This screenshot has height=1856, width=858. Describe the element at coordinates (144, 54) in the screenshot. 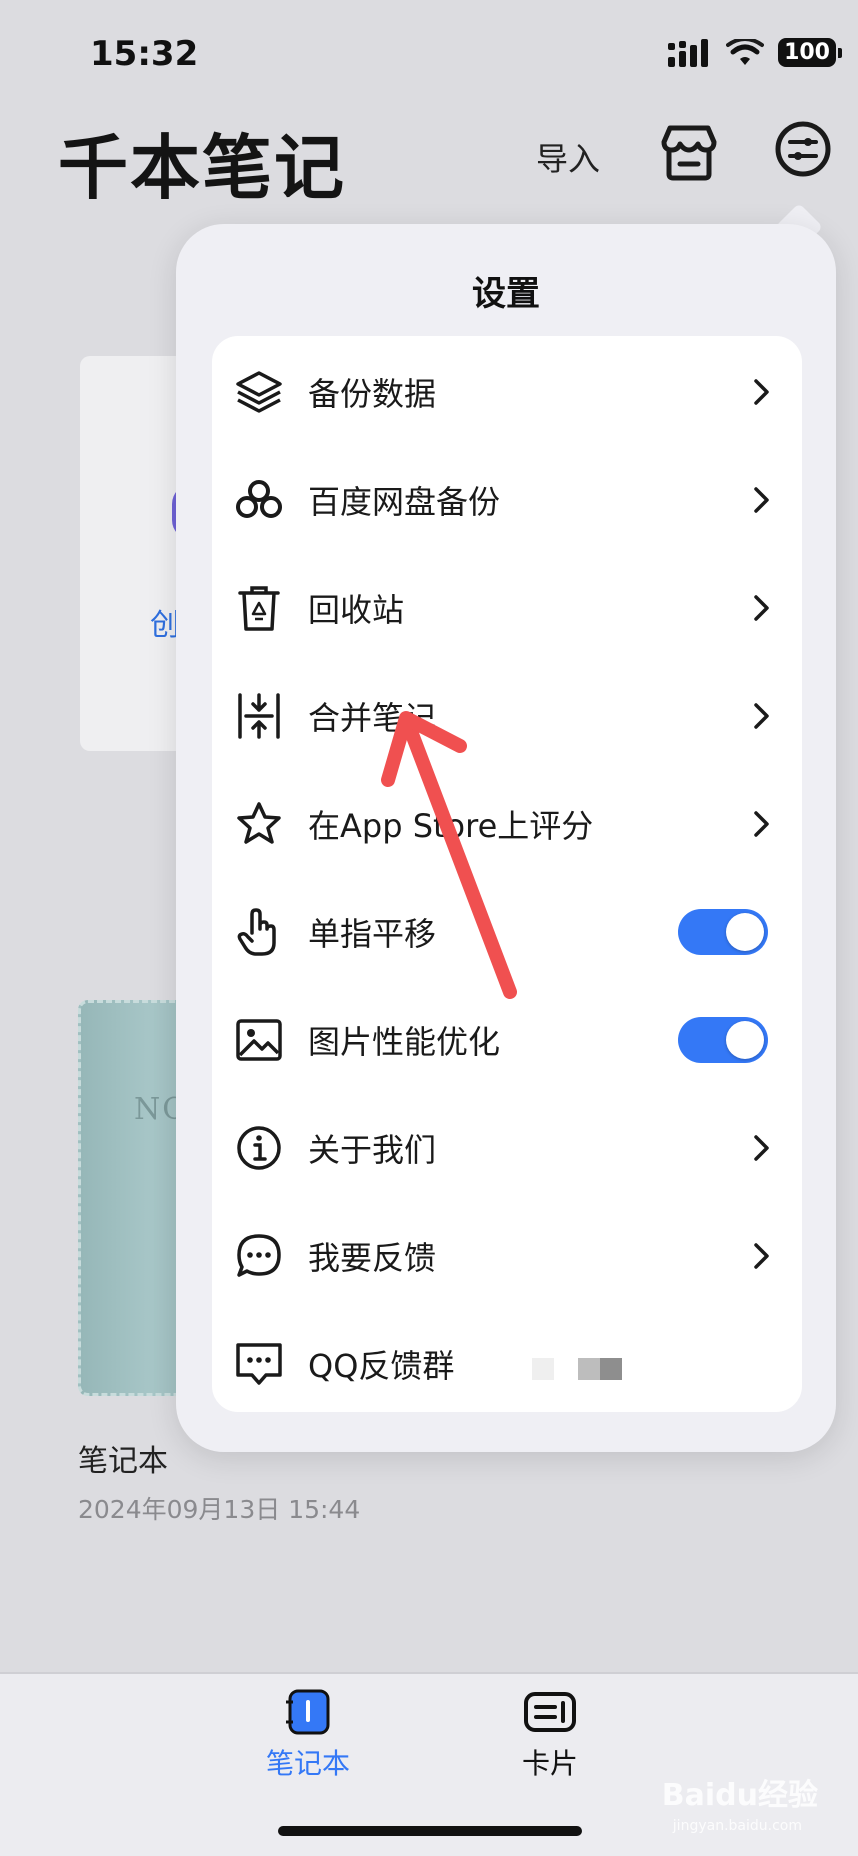

I see `status-time: 15:32` at that location.